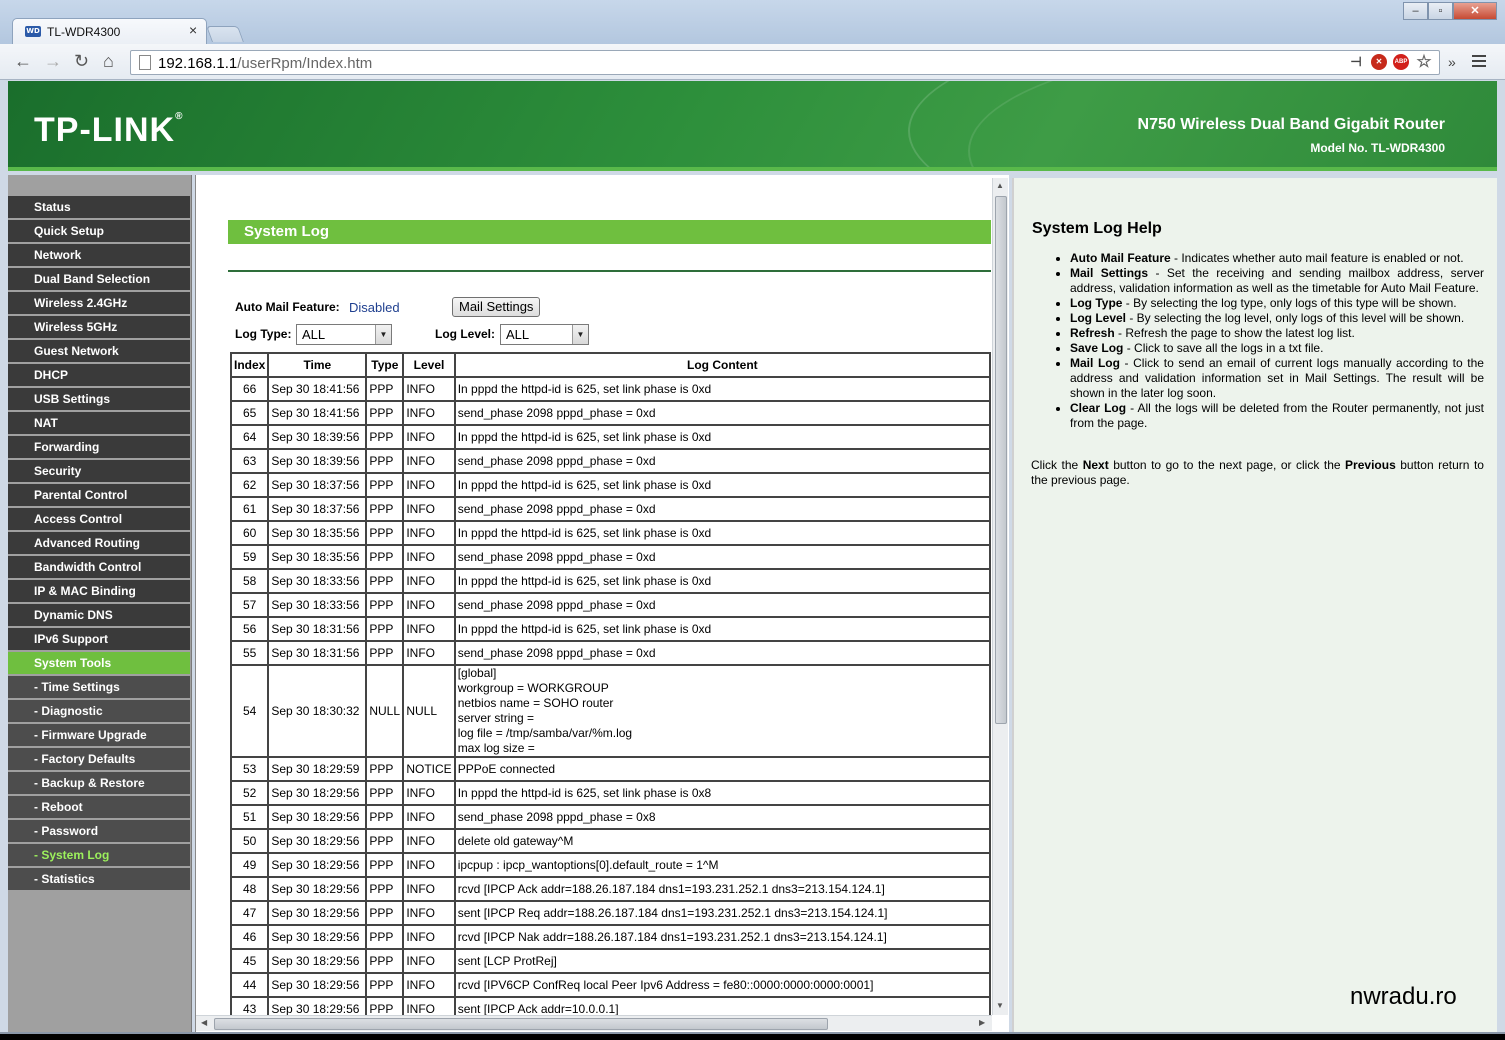  I want to click on adblock-icon: ABP, so click(1401, 62).